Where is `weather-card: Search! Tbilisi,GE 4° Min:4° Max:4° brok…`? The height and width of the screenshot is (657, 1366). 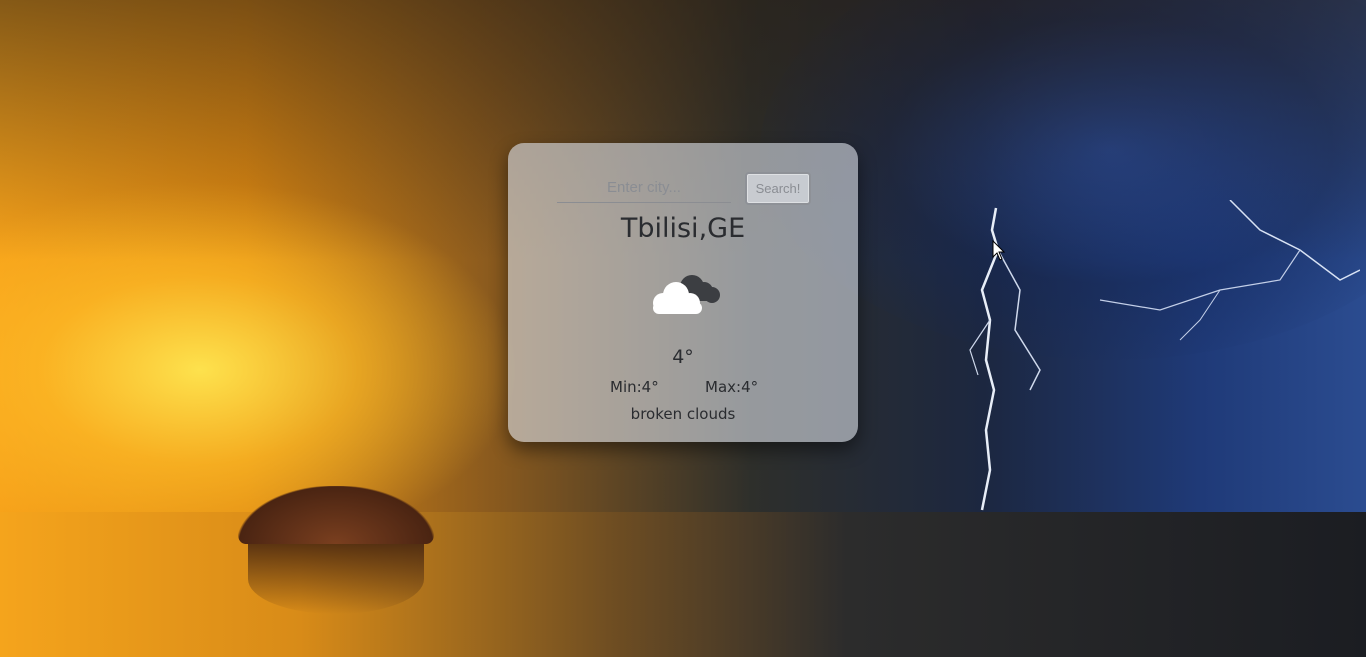
weather-card: Search! Tbilisi,GE 4° Min:4° Max:4° brok… is located at coordinates (683, 292).